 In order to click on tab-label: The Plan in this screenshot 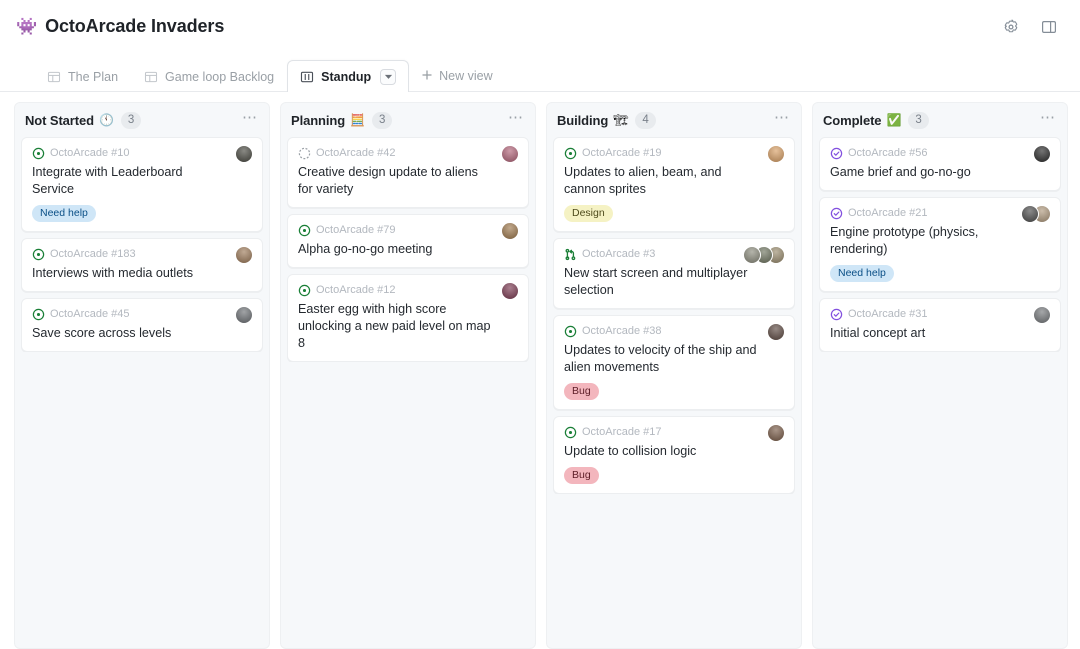, I will do `click(93, 76)`.